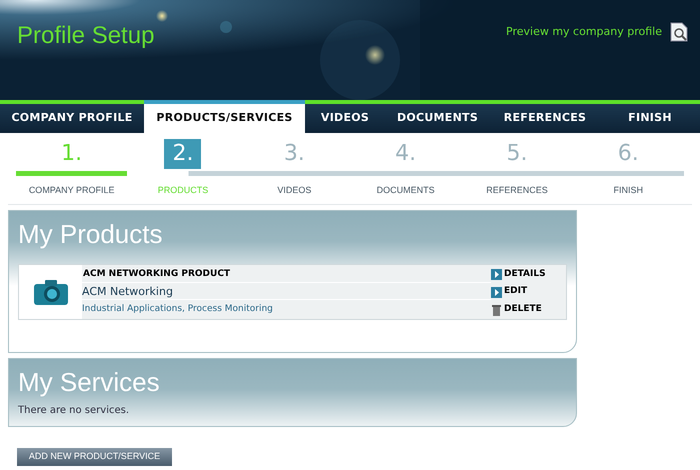  Describe the element at coordinates (50, 292) in the screenshot. I see `camera-icon` at that location.